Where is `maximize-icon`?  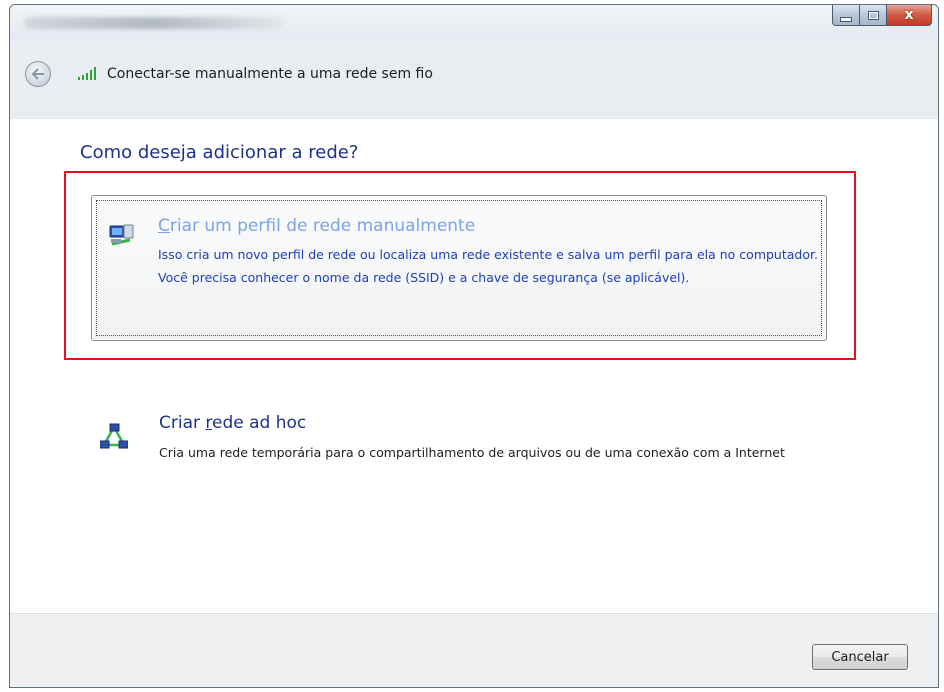 maximize-icon is located at coordinates (873, 15).